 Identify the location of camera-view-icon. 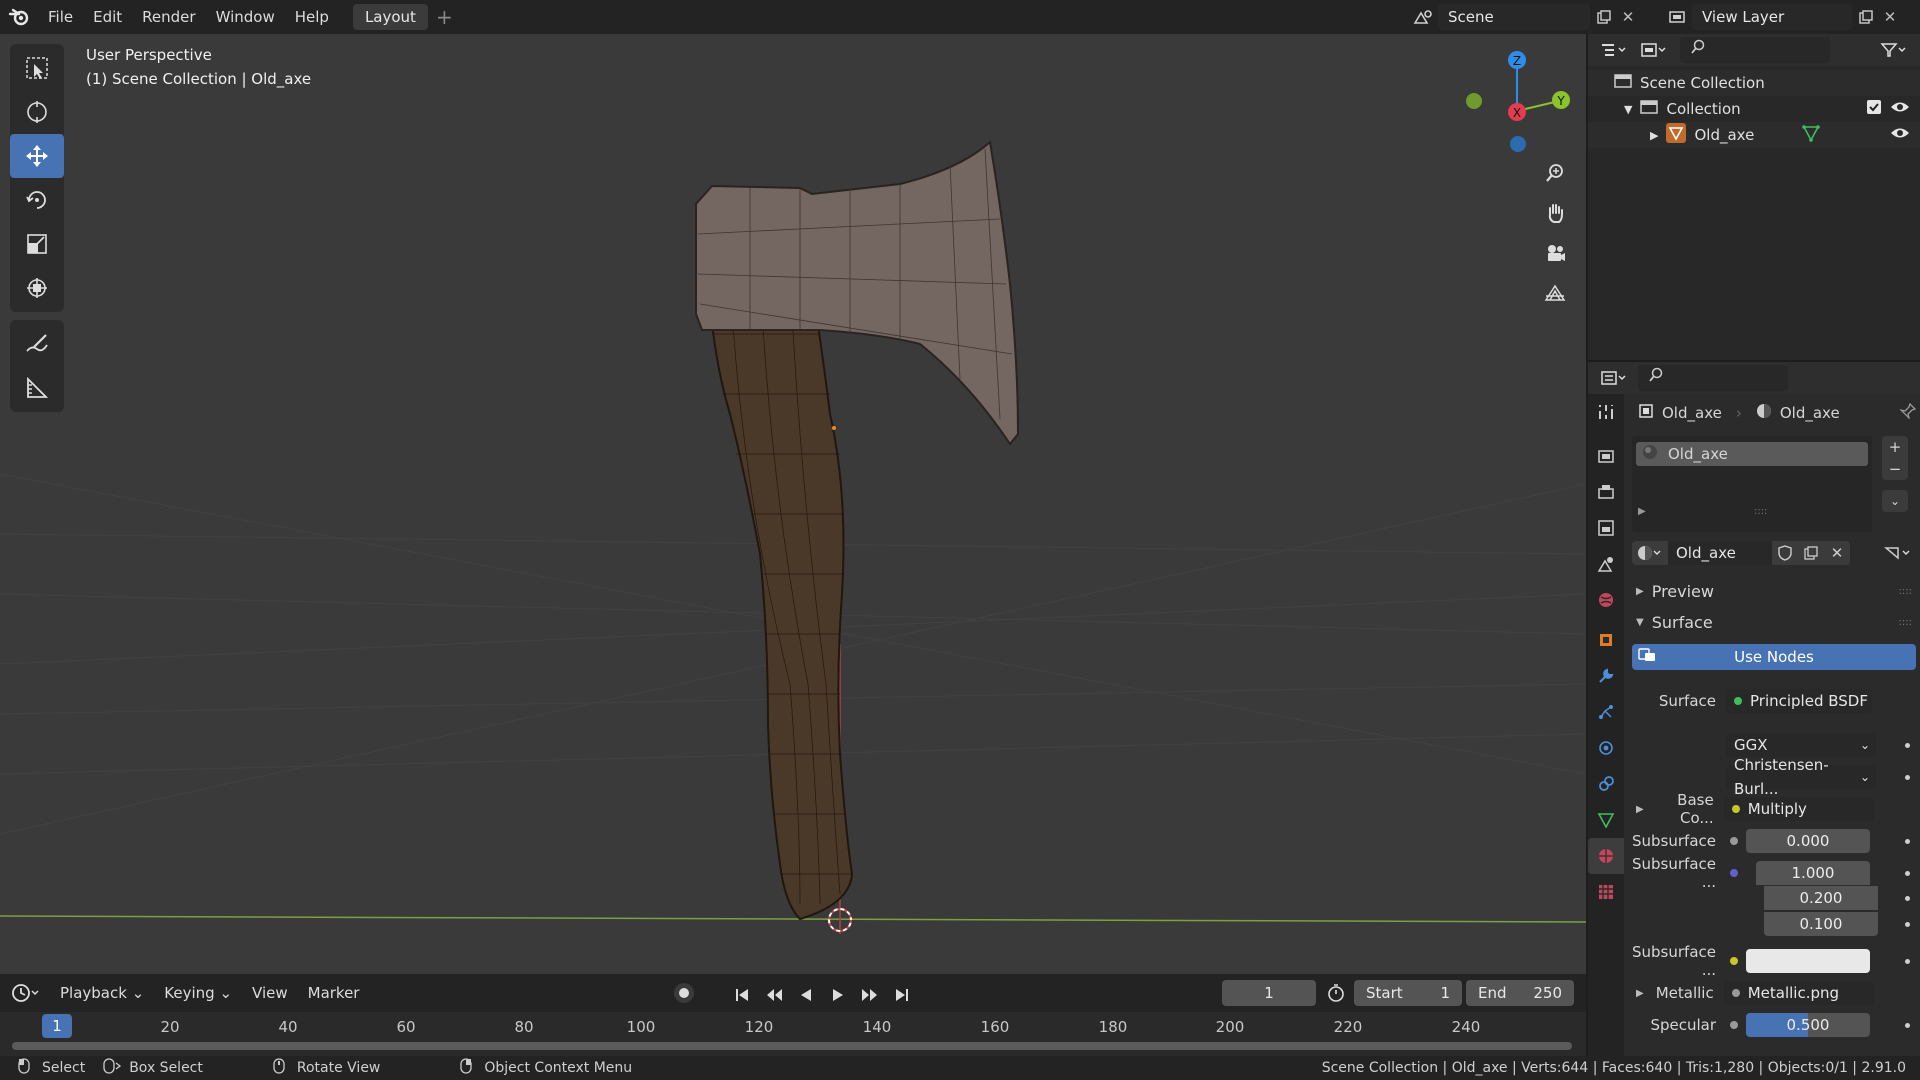
(1555, 253).